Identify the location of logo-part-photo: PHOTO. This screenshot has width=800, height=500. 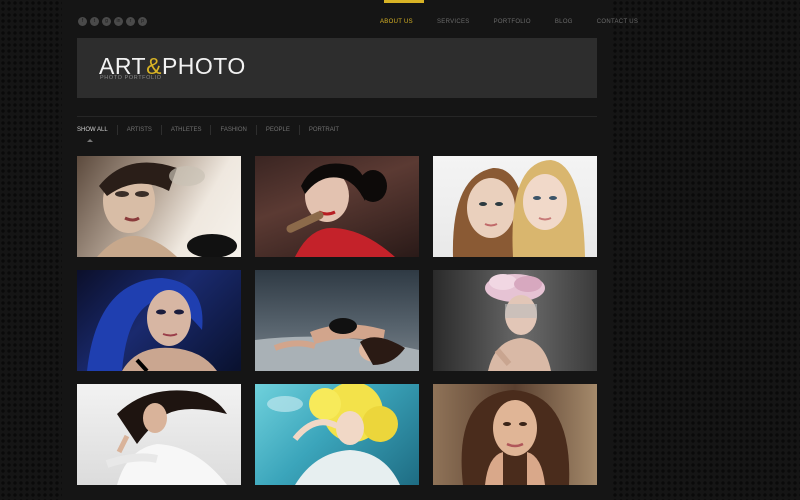
(203, 66).